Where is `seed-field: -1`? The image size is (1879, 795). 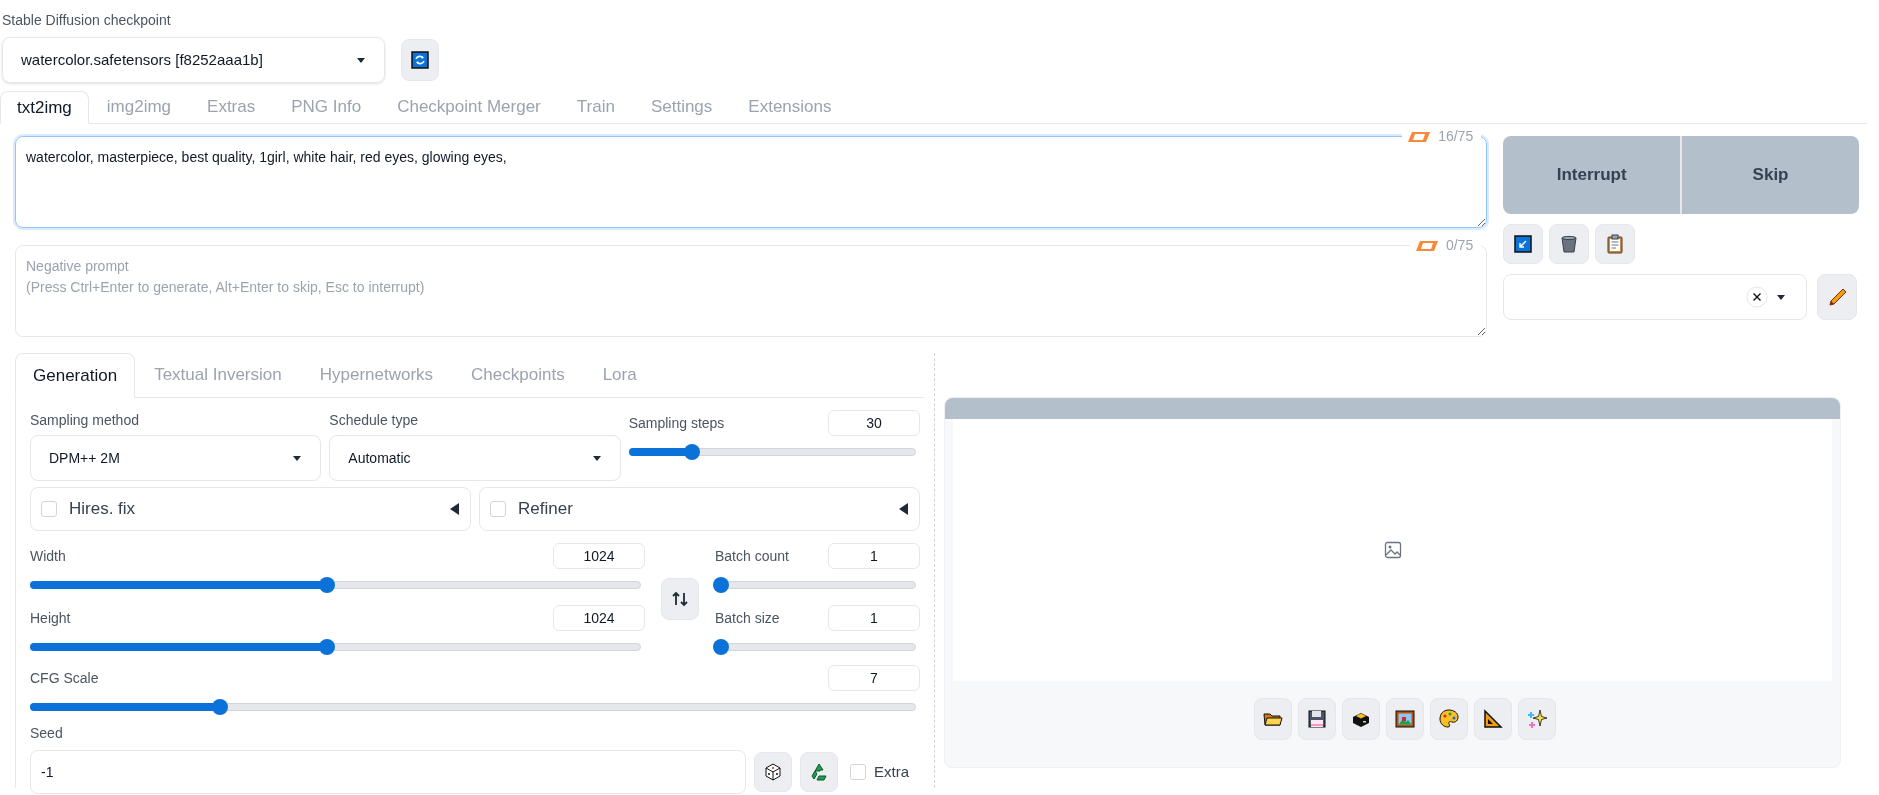 seed-field: -1 is located at coordinates (388, 772).